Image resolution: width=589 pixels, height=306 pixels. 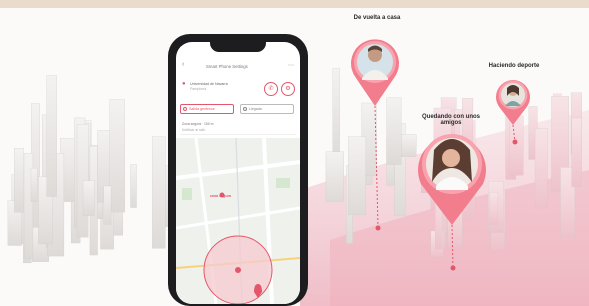 What do you see at coordinates (288, 89) in the screenshot?
I see `settings-icon: ⚙` at bounding box center [288, 89].